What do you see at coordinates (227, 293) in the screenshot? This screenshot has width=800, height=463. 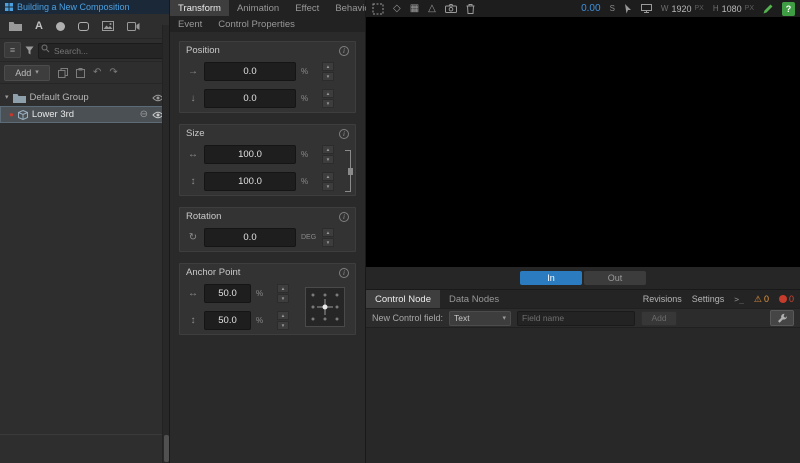 I see `anchor-x-input` at bounding box center [227, 293].